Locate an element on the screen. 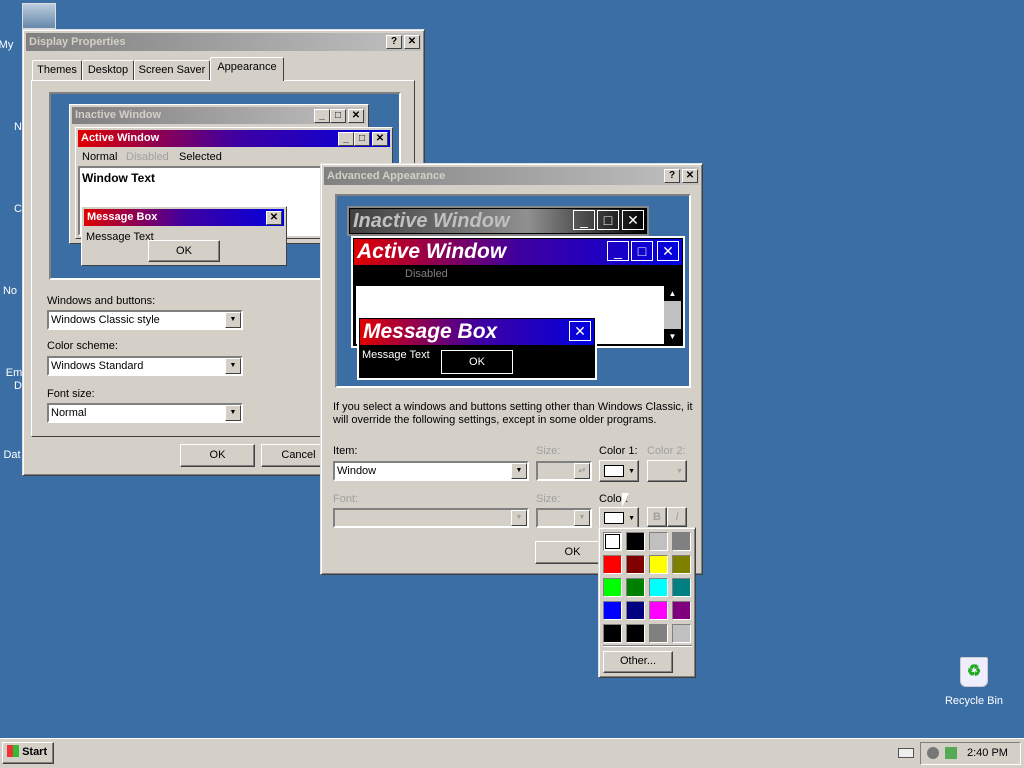 Image resolution: width=1024 pixels, height=768 pixels. font-select: ▼ is located at coordinates (431, 518).